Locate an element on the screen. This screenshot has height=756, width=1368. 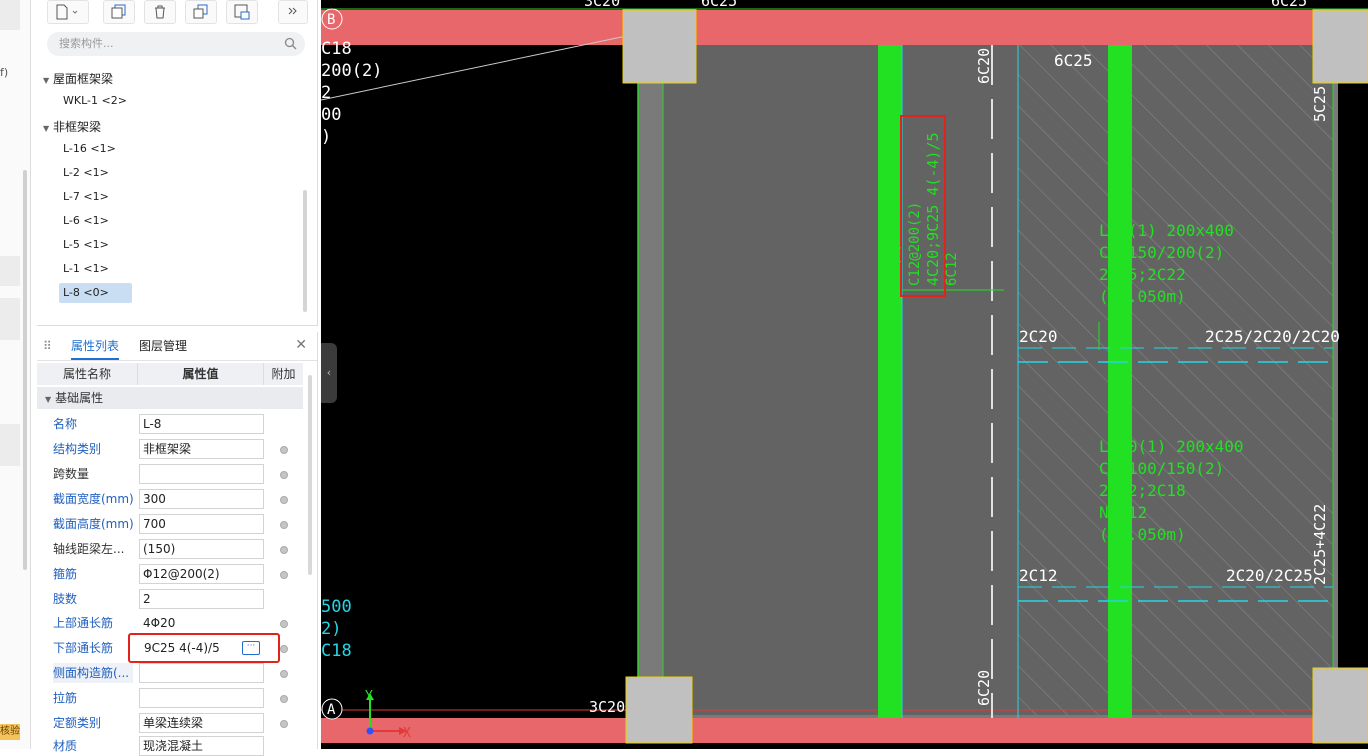
cad-label: C8@150/200(2) is located at coordinates (1161, 252).